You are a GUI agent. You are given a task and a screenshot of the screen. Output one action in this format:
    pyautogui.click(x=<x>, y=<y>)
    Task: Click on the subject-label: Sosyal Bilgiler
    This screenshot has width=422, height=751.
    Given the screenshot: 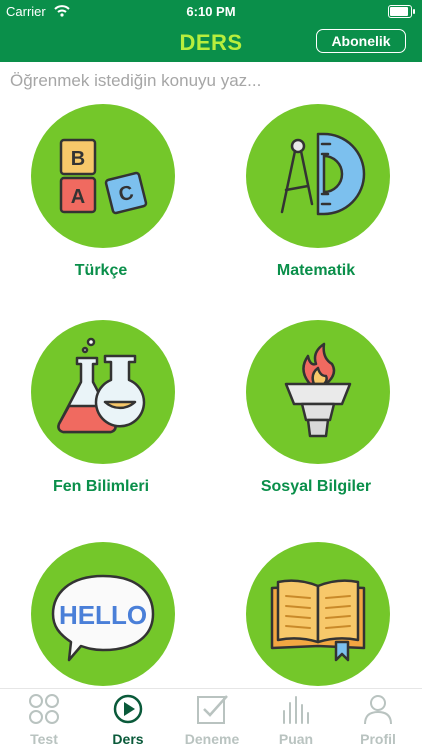 What is the action you would take?
    pyautogui.click(x=316, y=486)
    